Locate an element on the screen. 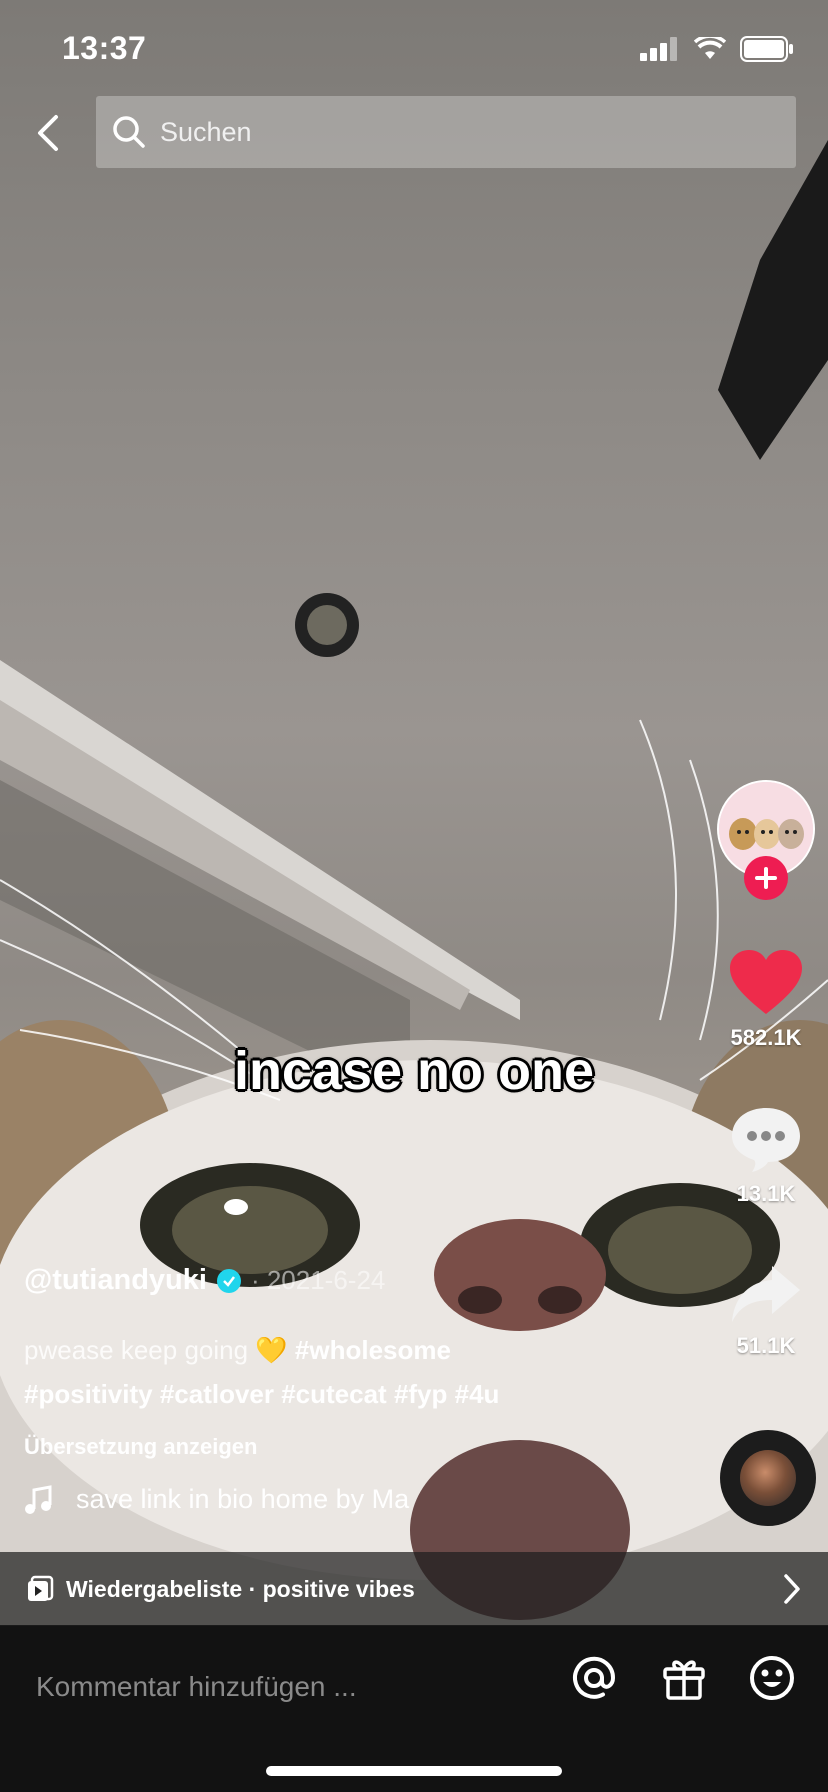 The height and width of the screenshot is (1792, 828). translate-button: Übersetzung anzeigen is located at coordinates (140, 1447).